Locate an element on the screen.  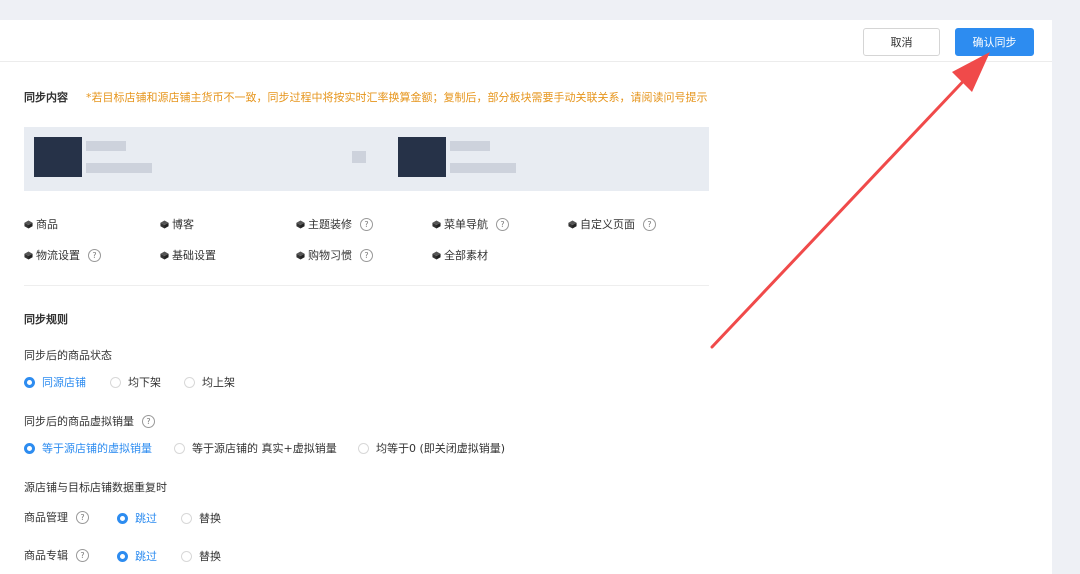
source-store-domain-blurred is located at coordinates (119, 168).